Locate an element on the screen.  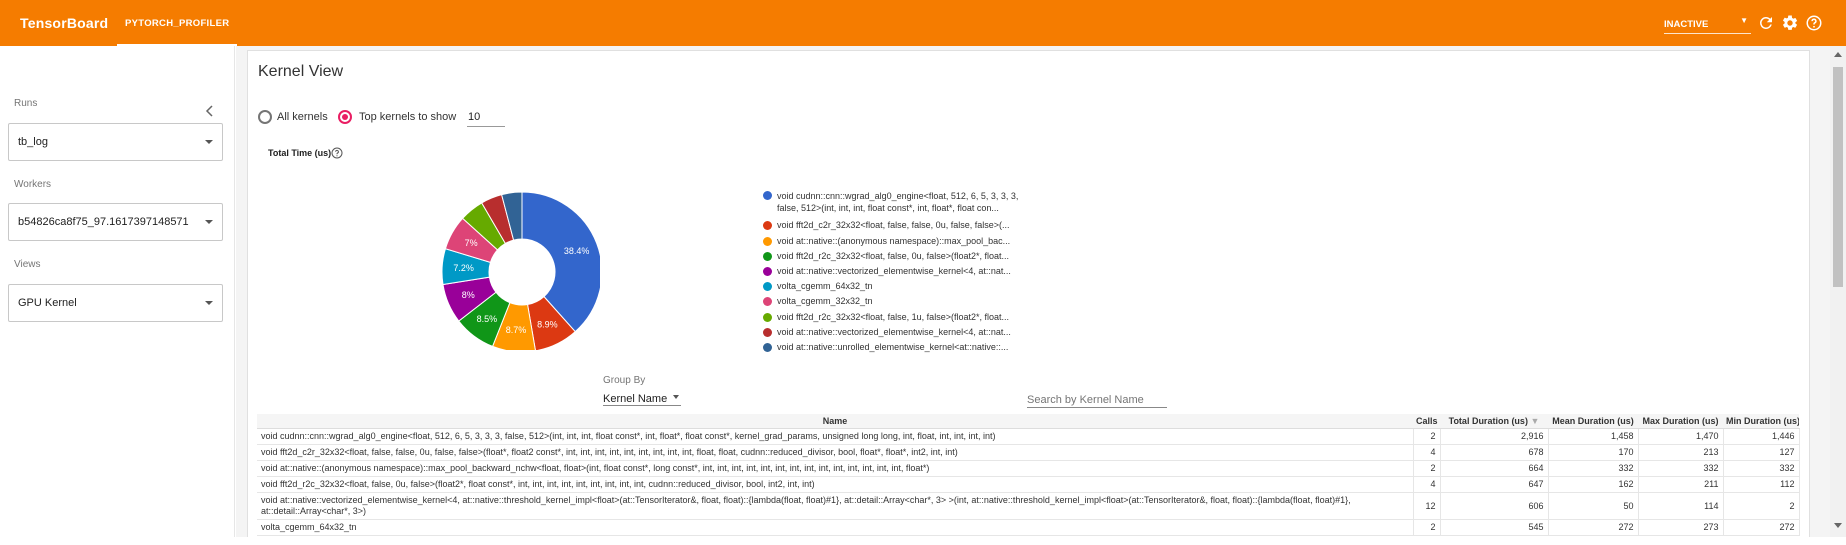
settings-icon is located at coordinates (1790, 23).